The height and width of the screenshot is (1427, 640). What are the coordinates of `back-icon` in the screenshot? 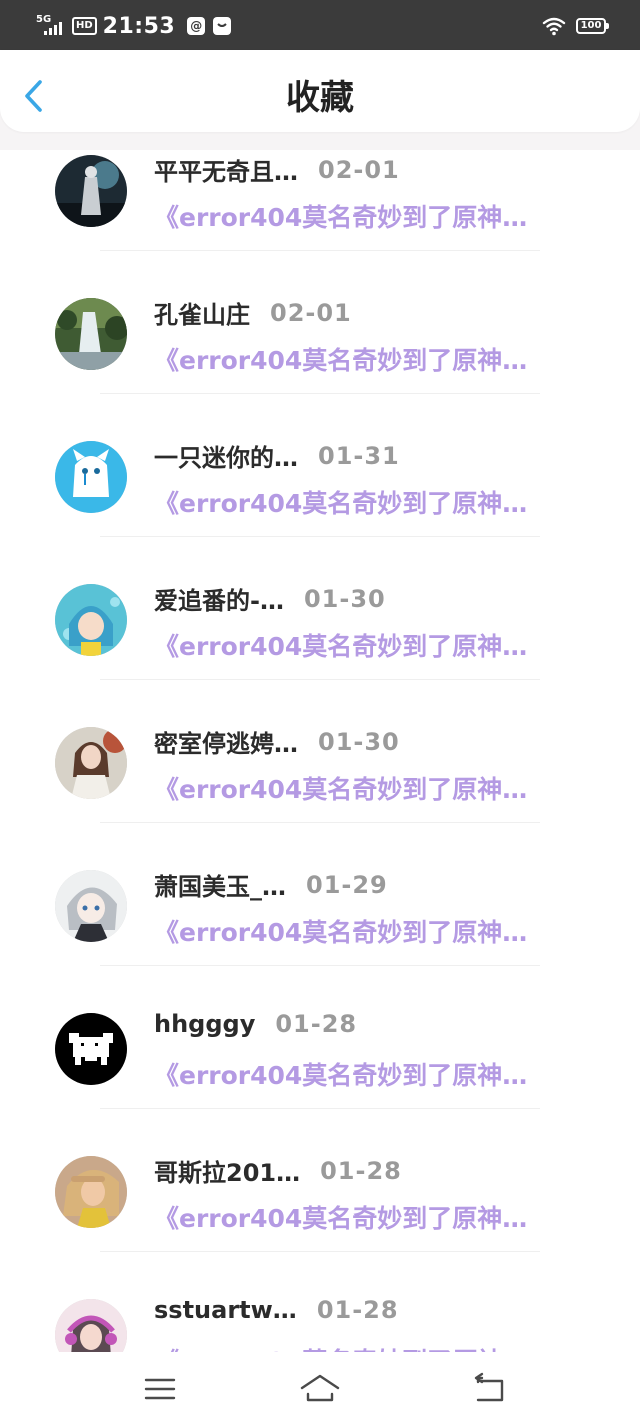 It's located at (489, 1387).